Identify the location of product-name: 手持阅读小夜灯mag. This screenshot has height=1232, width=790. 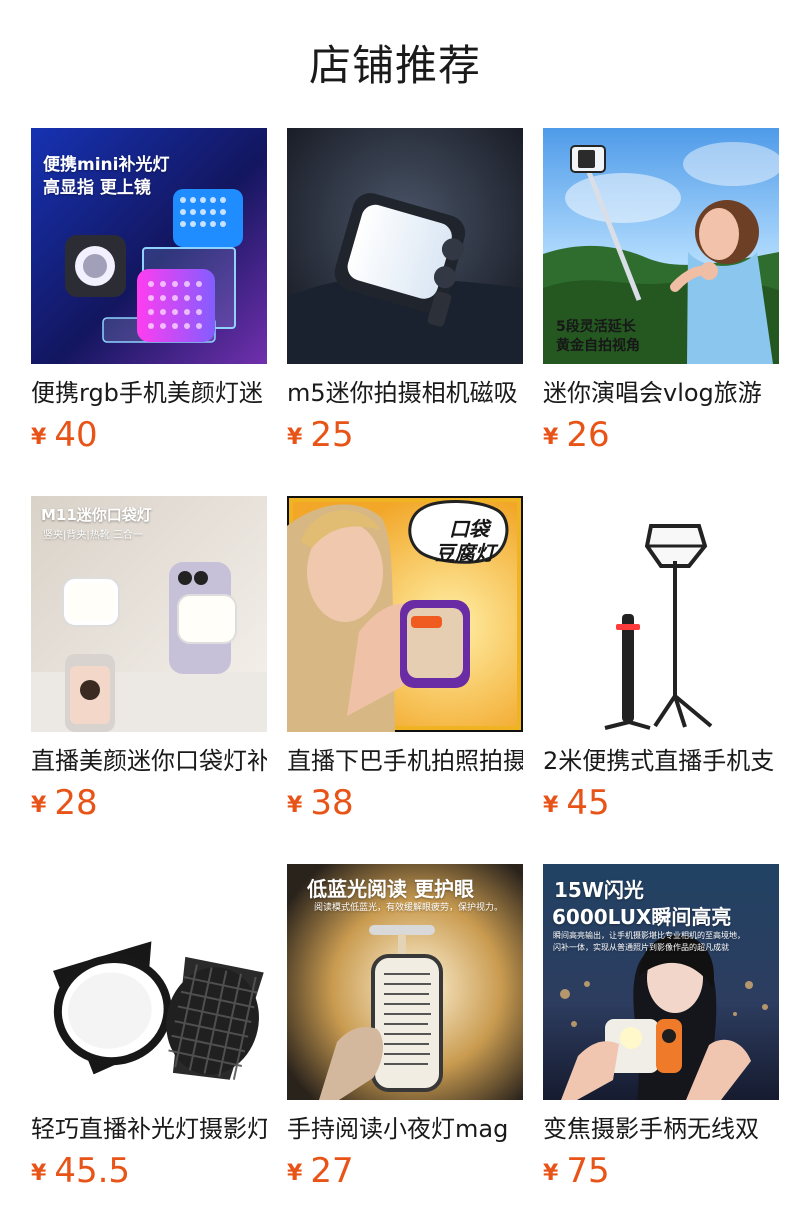
(405, 1129).